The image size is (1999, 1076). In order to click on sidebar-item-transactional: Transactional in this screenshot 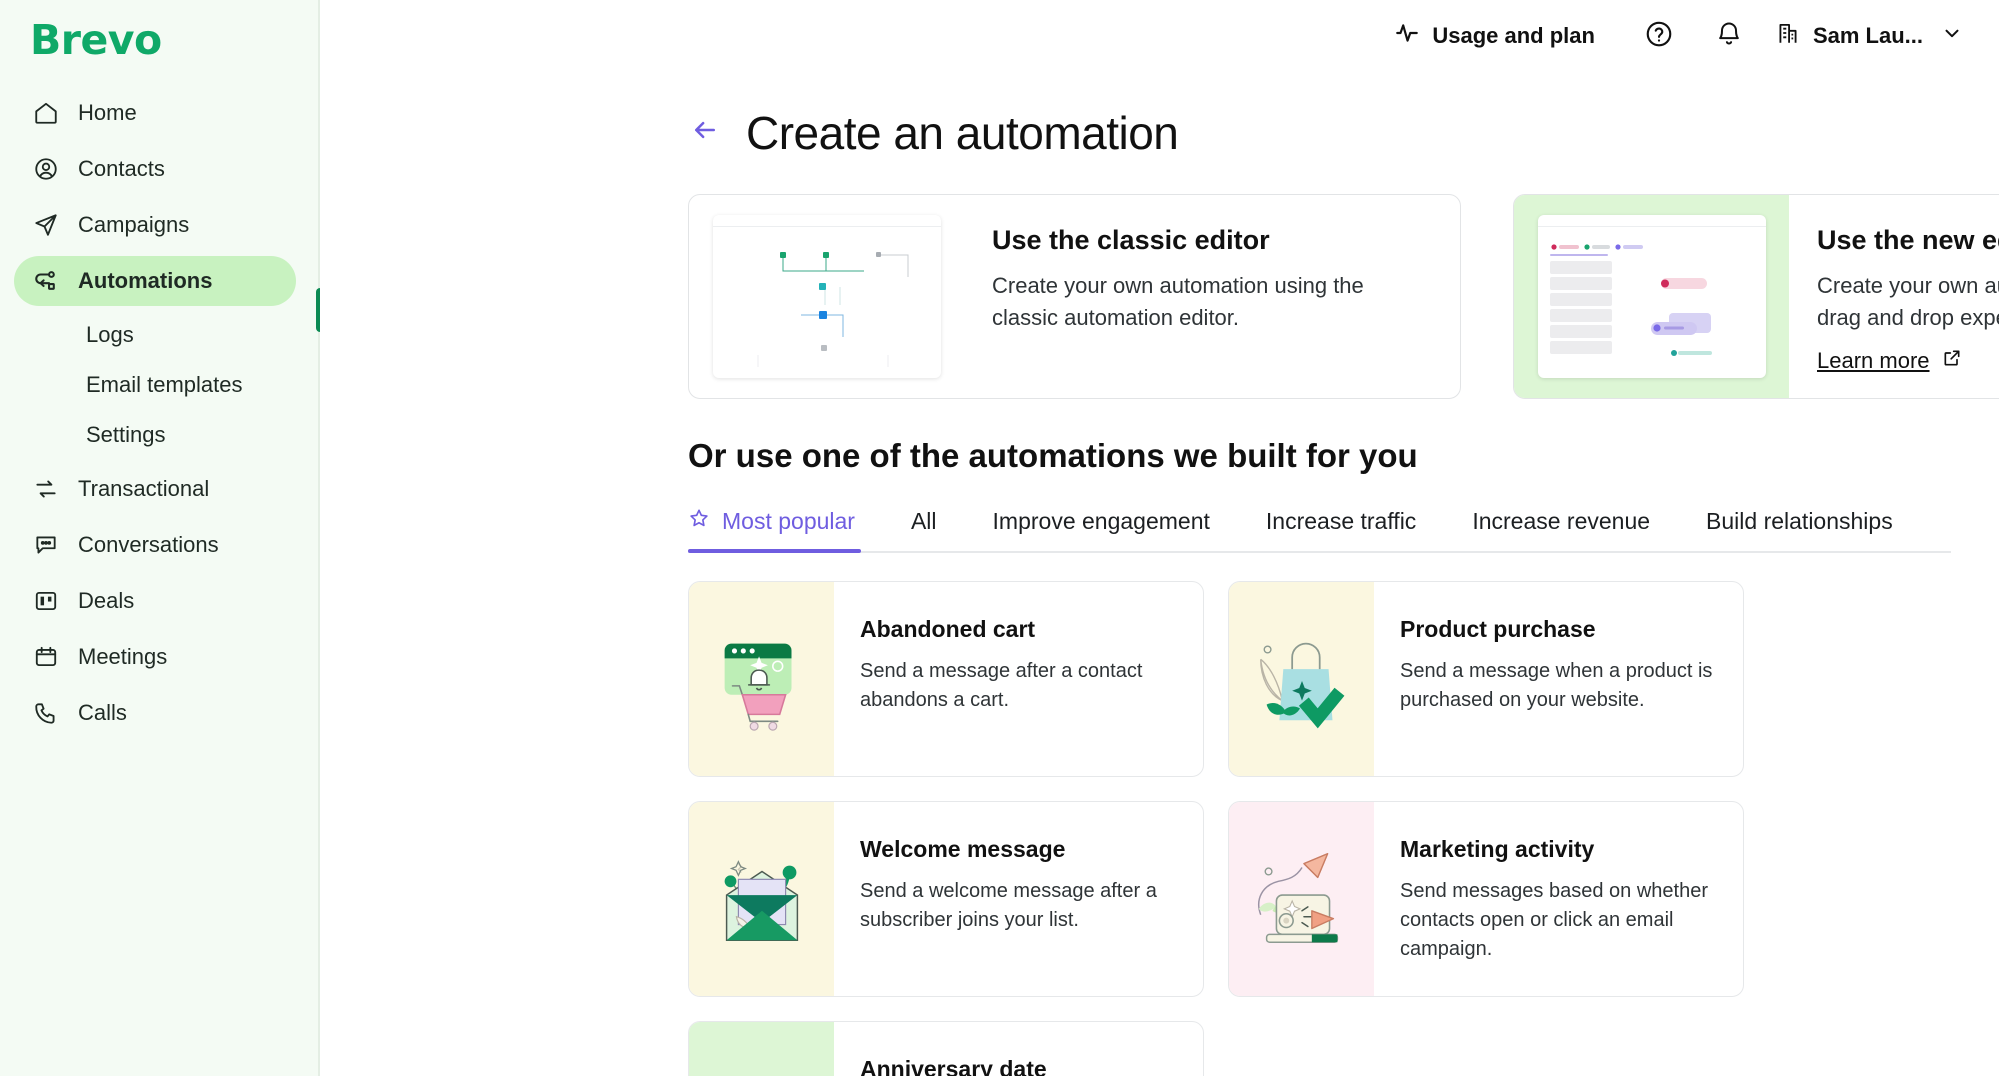, I will do `click(155, 489)`.